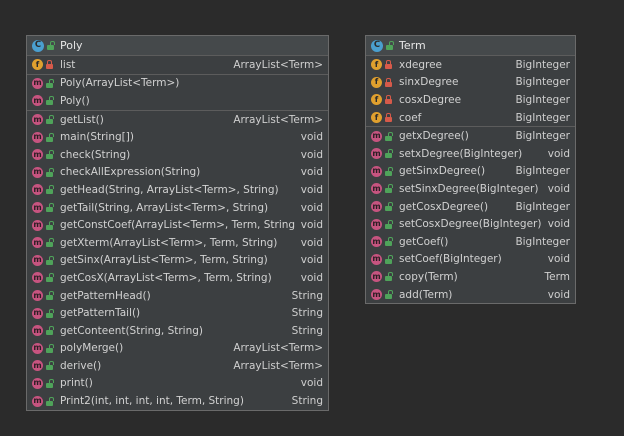  I want to click on method-row: m getConteent(String, String) String, so click(177, 331).